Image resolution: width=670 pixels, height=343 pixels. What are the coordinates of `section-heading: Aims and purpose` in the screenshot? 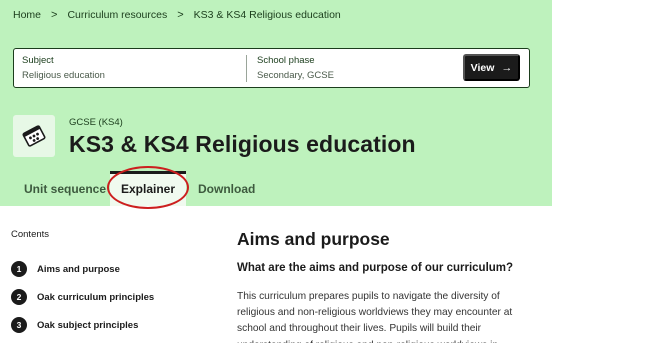 It's located at (313, 239).